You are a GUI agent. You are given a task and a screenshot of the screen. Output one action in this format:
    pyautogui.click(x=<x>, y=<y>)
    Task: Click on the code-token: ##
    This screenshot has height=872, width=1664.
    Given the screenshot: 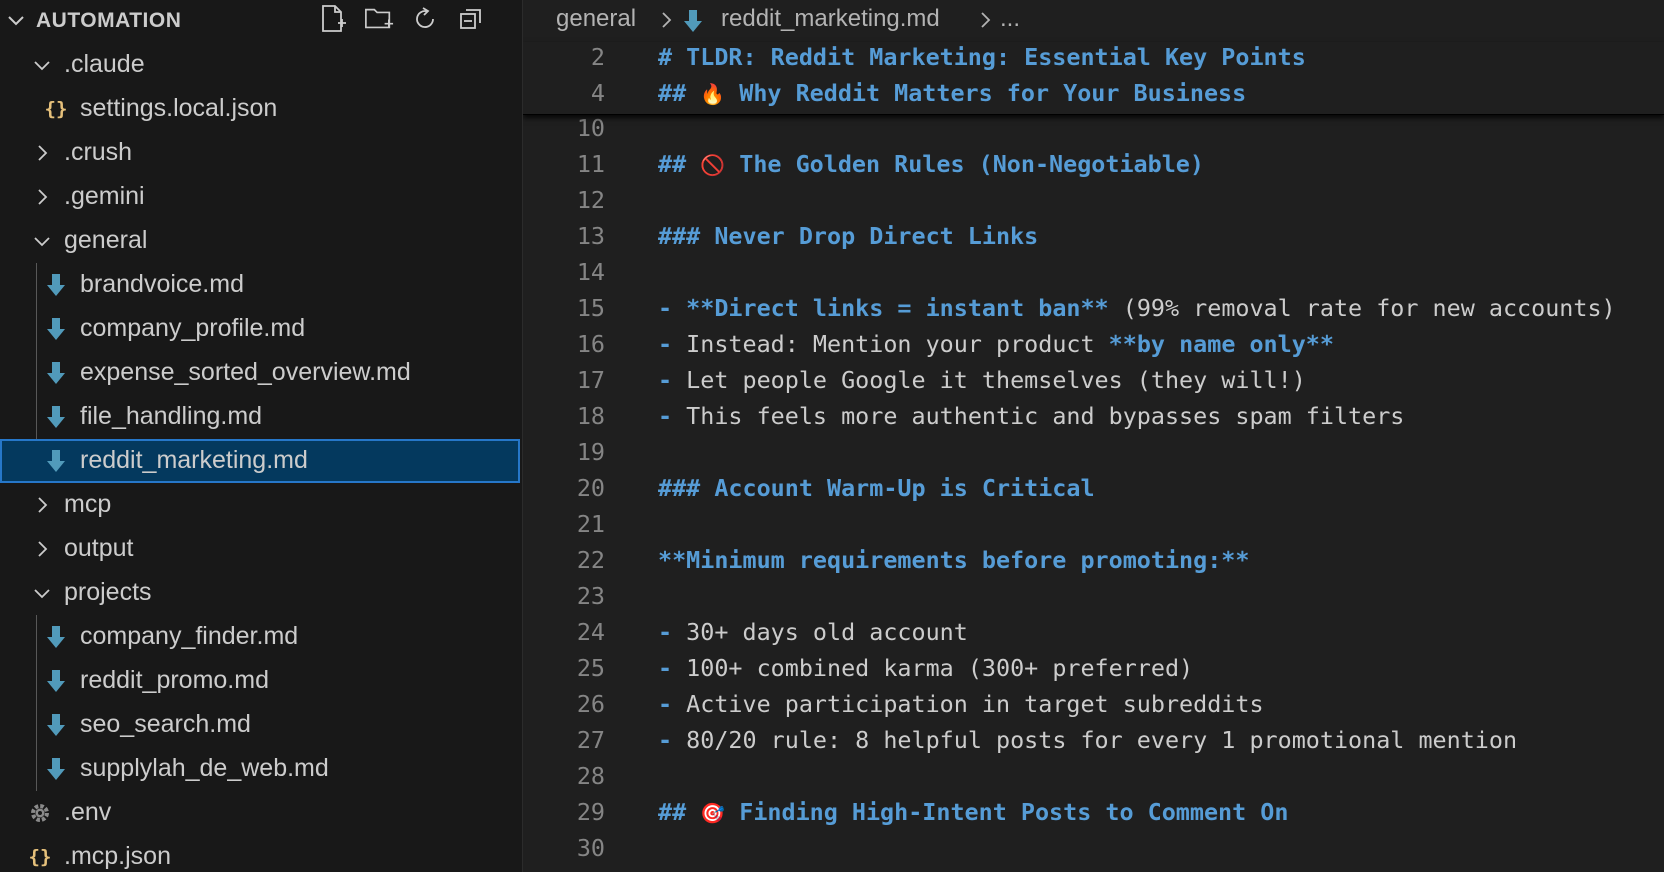 What is the action you would take?
    pyautogui.click(x=679, y=164)
    